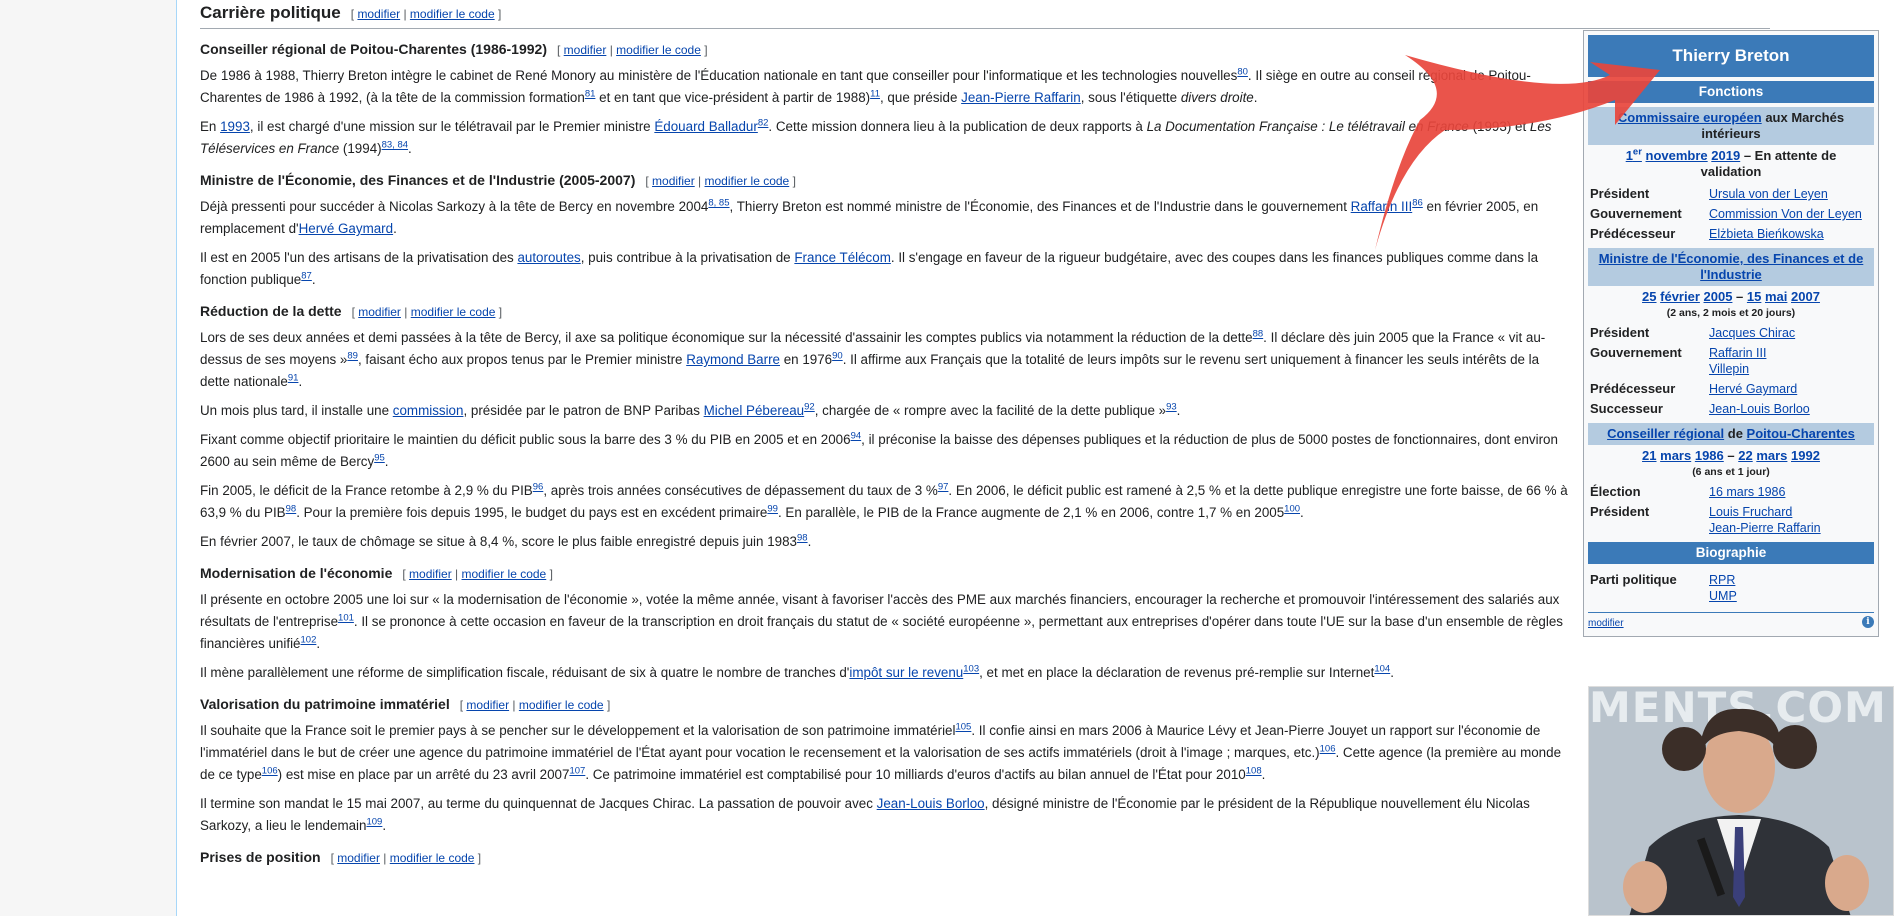 The width and height of the screenshot is (1903, 916). What do you see at coordinates (1417, 203) in the screenshot?
I see `ref-link: 86` at bounding box center [1417, 203].